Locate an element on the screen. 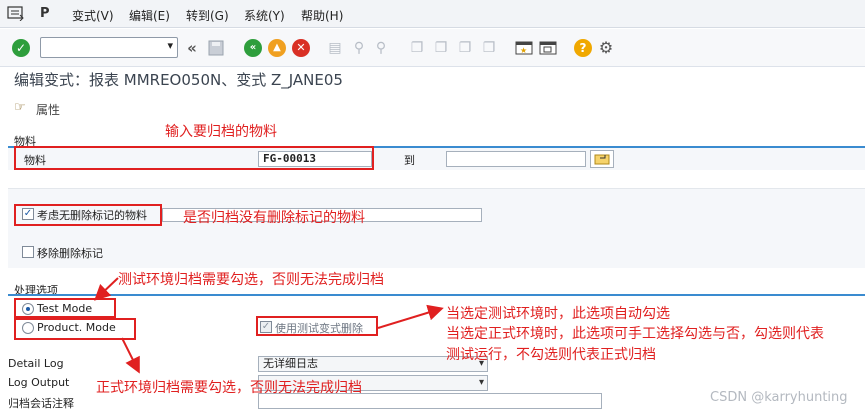 The width and height of the screenshot is (865, 414). arrow-to-product-mode is located at coordinates (130, 355).